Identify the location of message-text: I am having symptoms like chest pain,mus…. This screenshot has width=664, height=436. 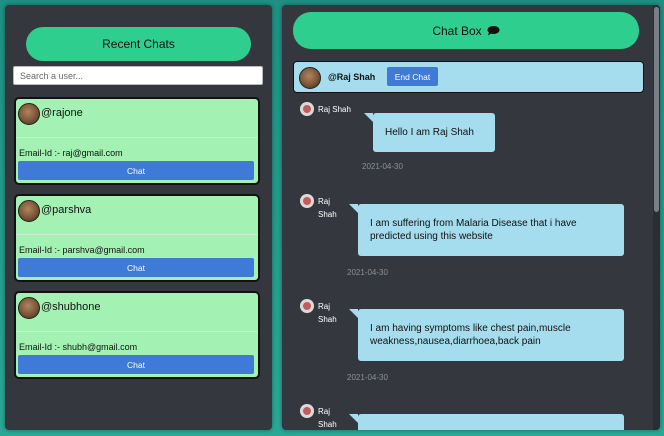
(470, 335).